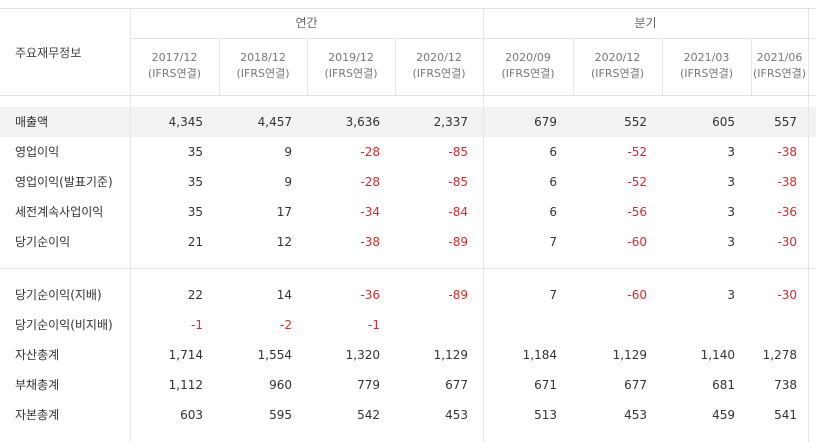 This screenshot has width=816, height=442. What do you see at coordinates (779, 66) in the screenshot?
I see `period-header: 2021/06 (IFRS연결)` at bounding box center [779, 66].